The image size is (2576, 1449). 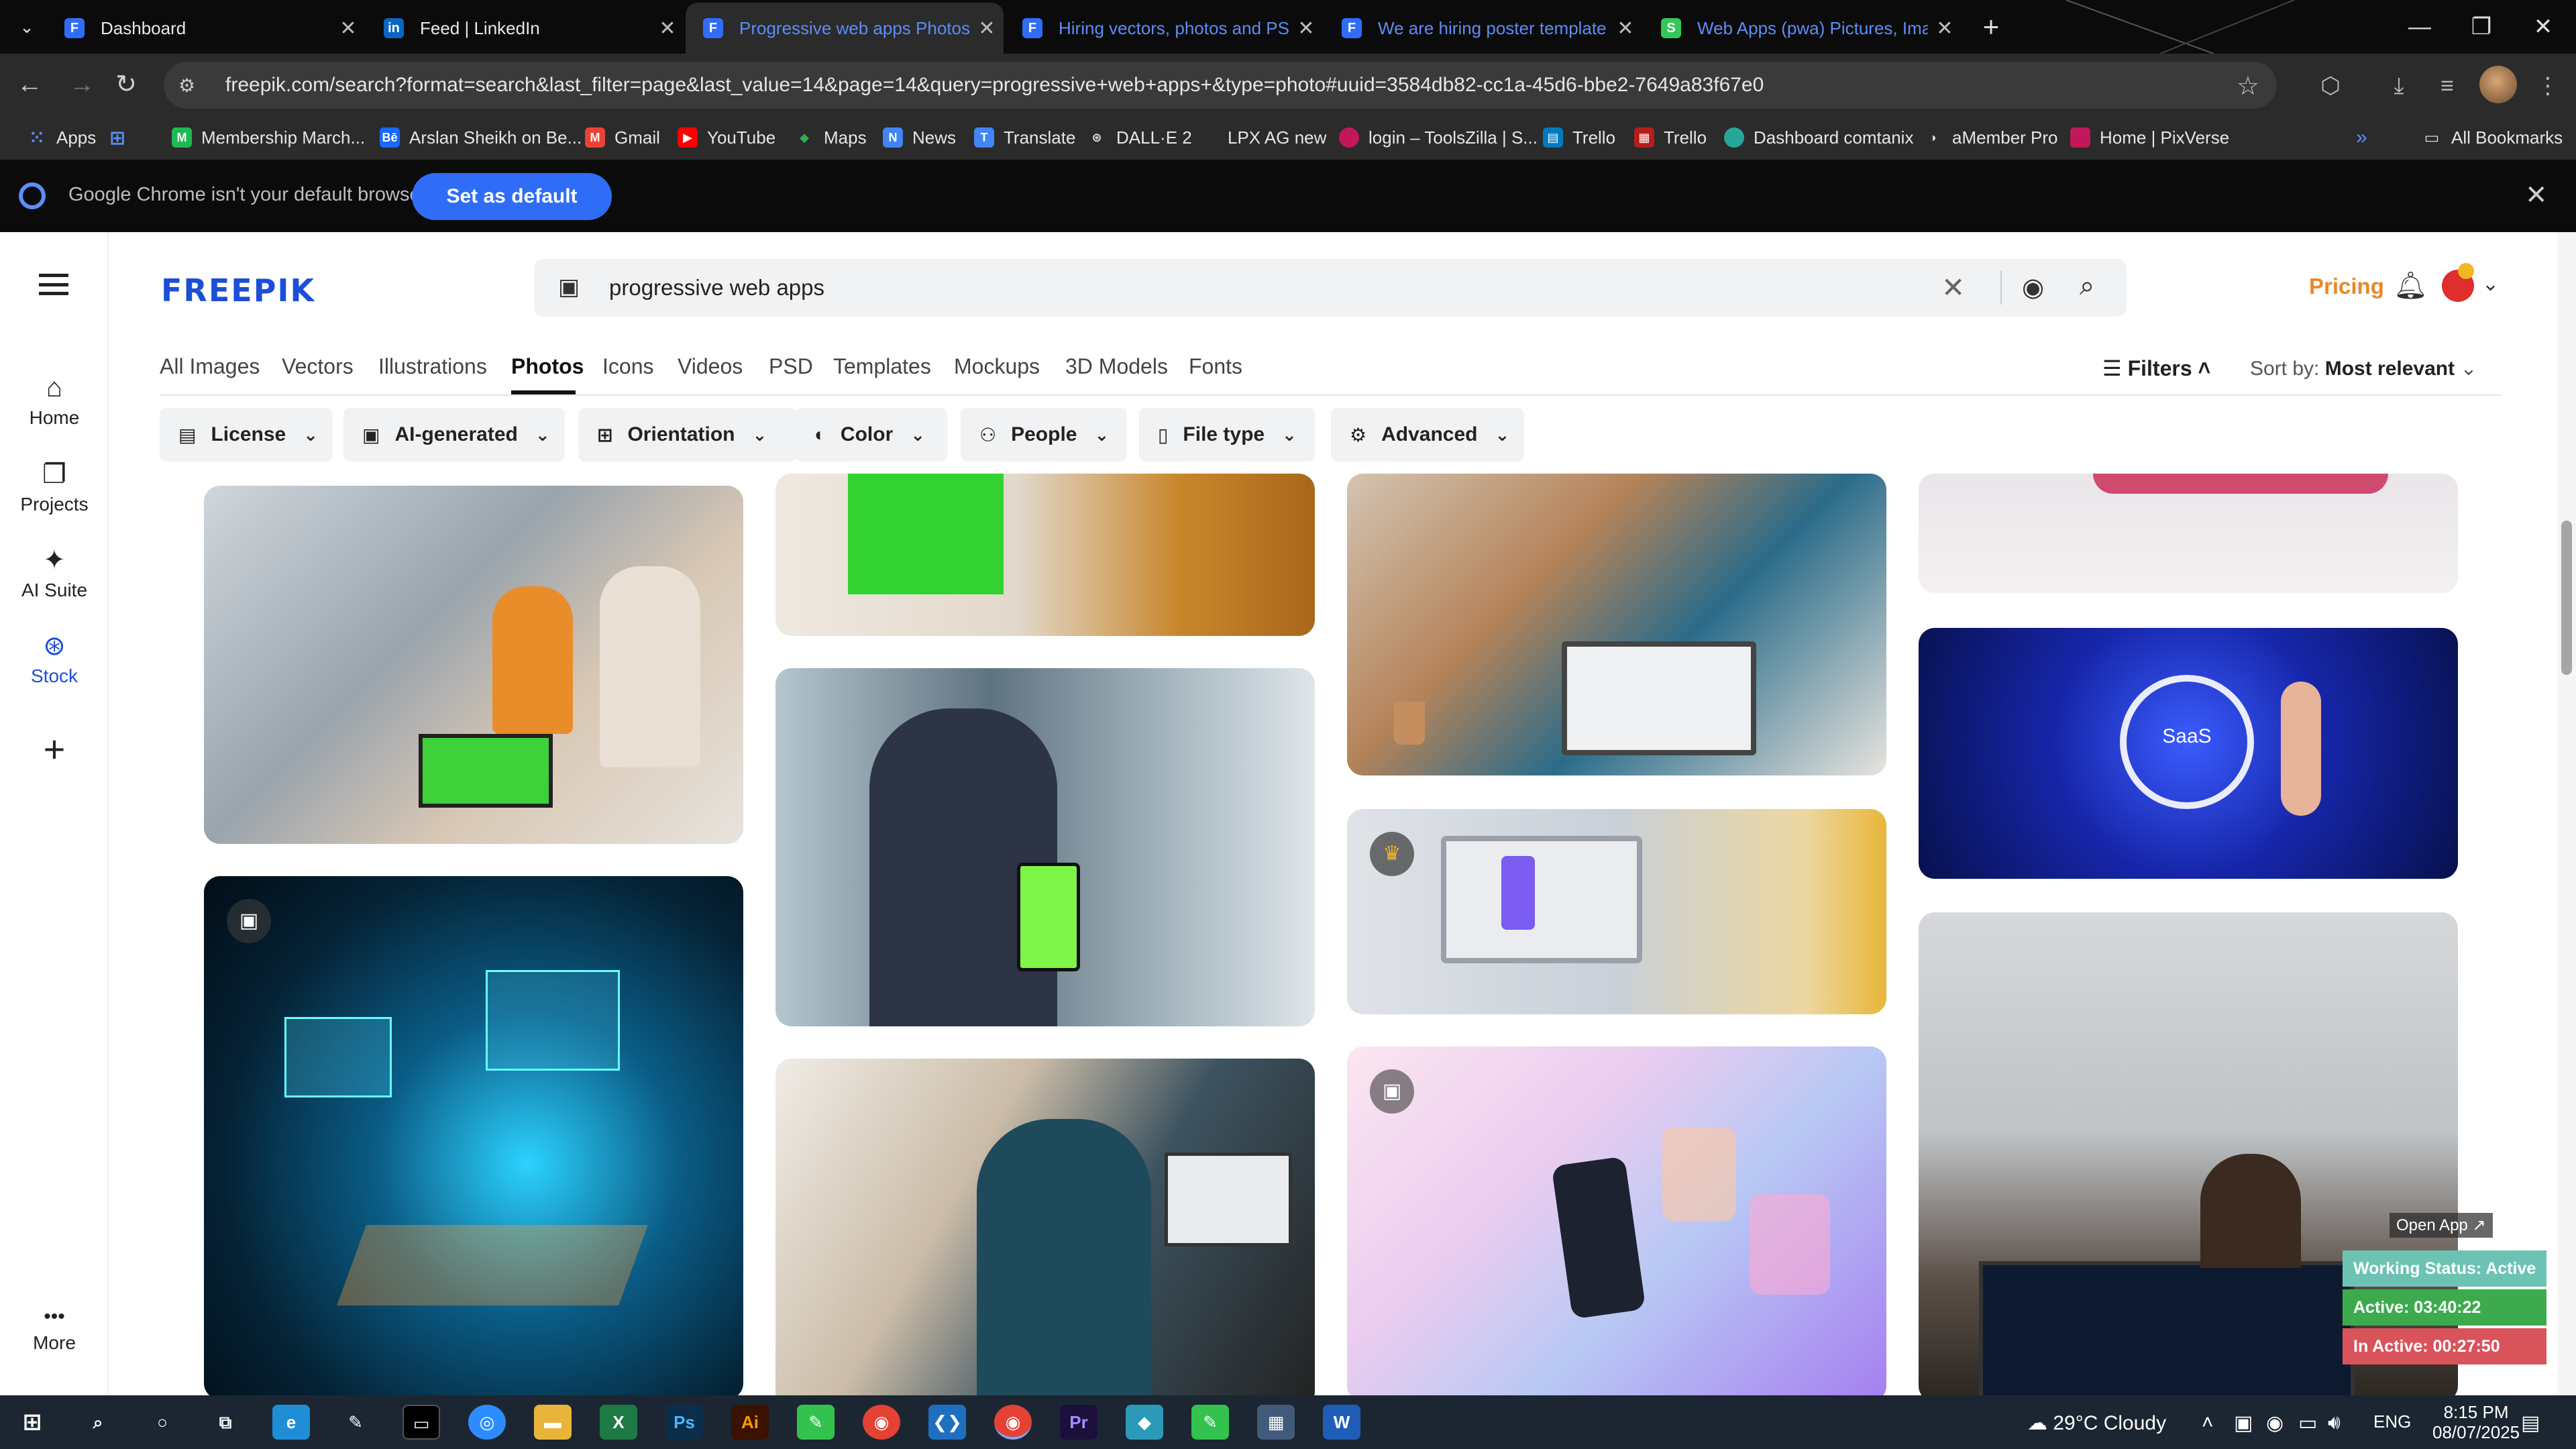 I want to click on sort-dropdown: Sort by: Most relevant ⌄, so click(x=2363, y=368).